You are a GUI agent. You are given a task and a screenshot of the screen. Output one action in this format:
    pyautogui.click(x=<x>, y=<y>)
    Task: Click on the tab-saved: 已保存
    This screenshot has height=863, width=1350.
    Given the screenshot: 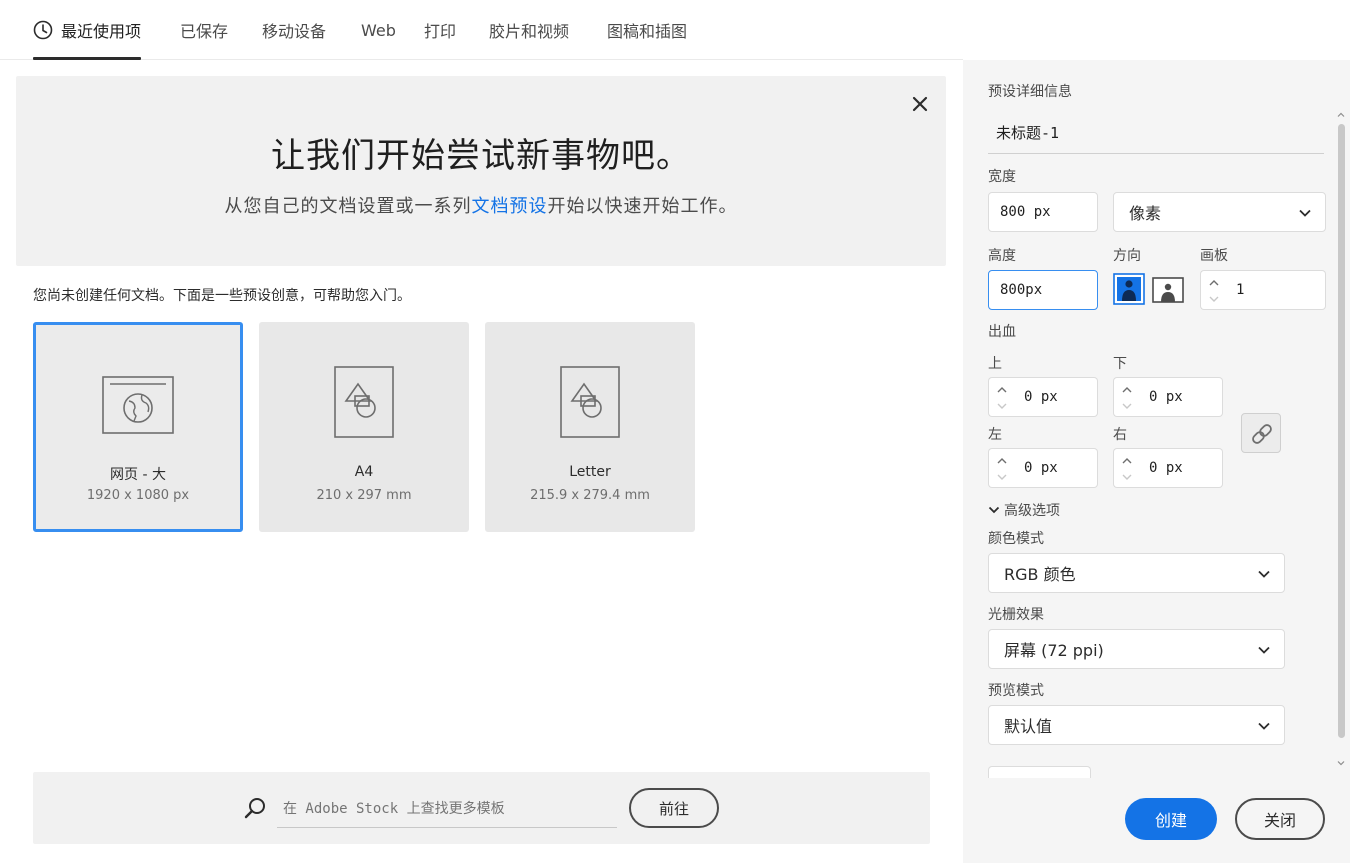 What is the action you would take?
    pyautogui.click(x=204, y=30)
    